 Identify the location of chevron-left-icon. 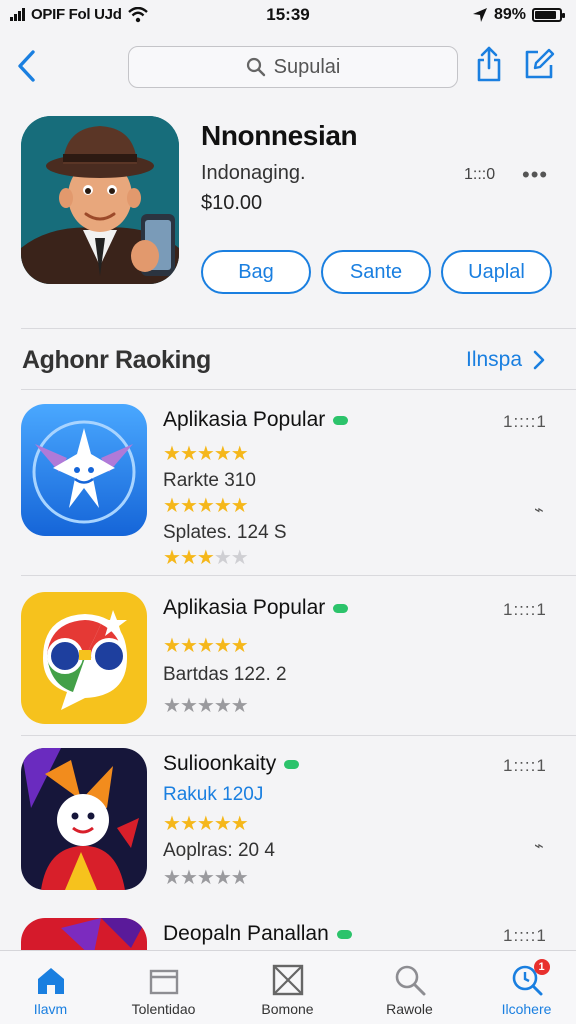
(26, 66).